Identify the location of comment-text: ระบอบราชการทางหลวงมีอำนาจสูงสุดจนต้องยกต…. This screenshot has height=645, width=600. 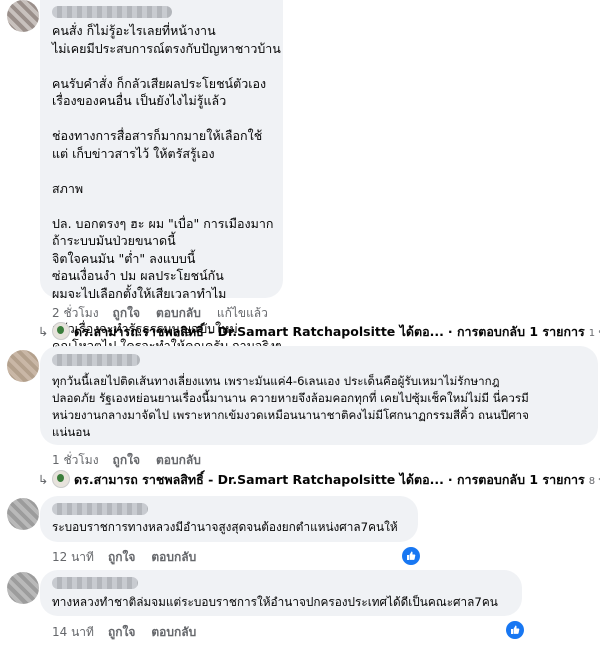
(225, 527).